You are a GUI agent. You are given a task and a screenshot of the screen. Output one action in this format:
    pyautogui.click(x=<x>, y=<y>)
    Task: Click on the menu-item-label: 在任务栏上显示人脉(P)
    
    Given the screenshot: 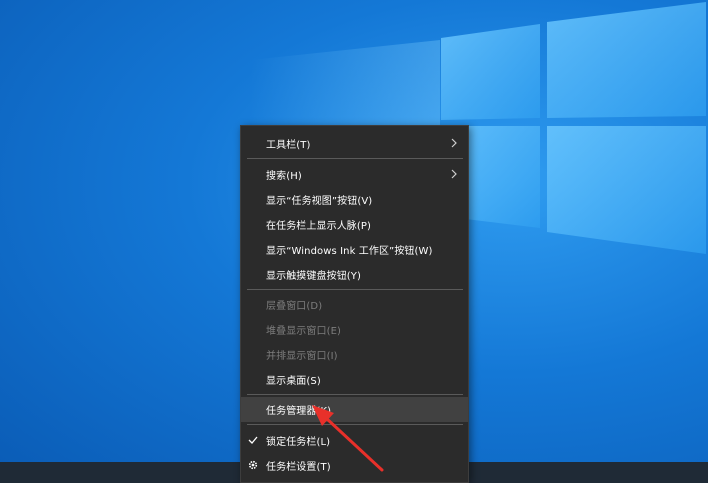 What is the action you would take?
    pyautogui.click(x=319, y=226)
    